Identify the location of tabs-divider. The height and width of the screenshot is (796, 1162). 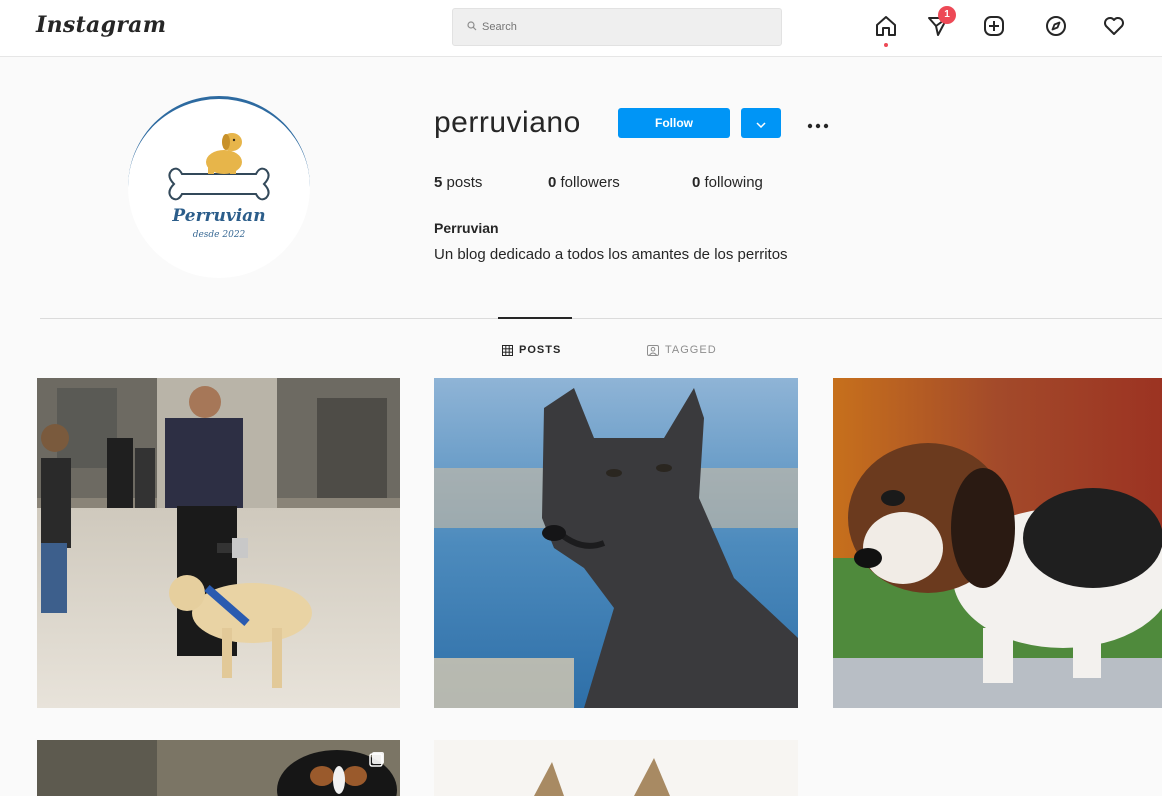
(601, 318).